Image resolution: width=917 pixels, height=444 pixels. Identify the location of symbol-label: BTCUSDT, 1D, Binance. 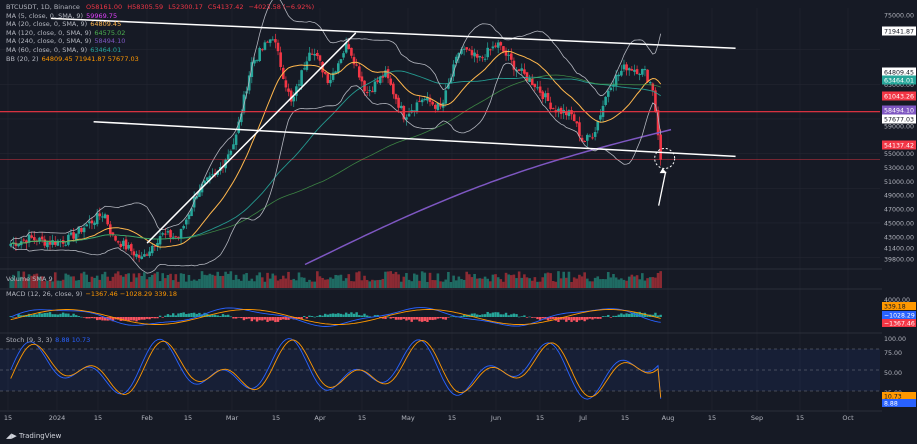
(43, 7).